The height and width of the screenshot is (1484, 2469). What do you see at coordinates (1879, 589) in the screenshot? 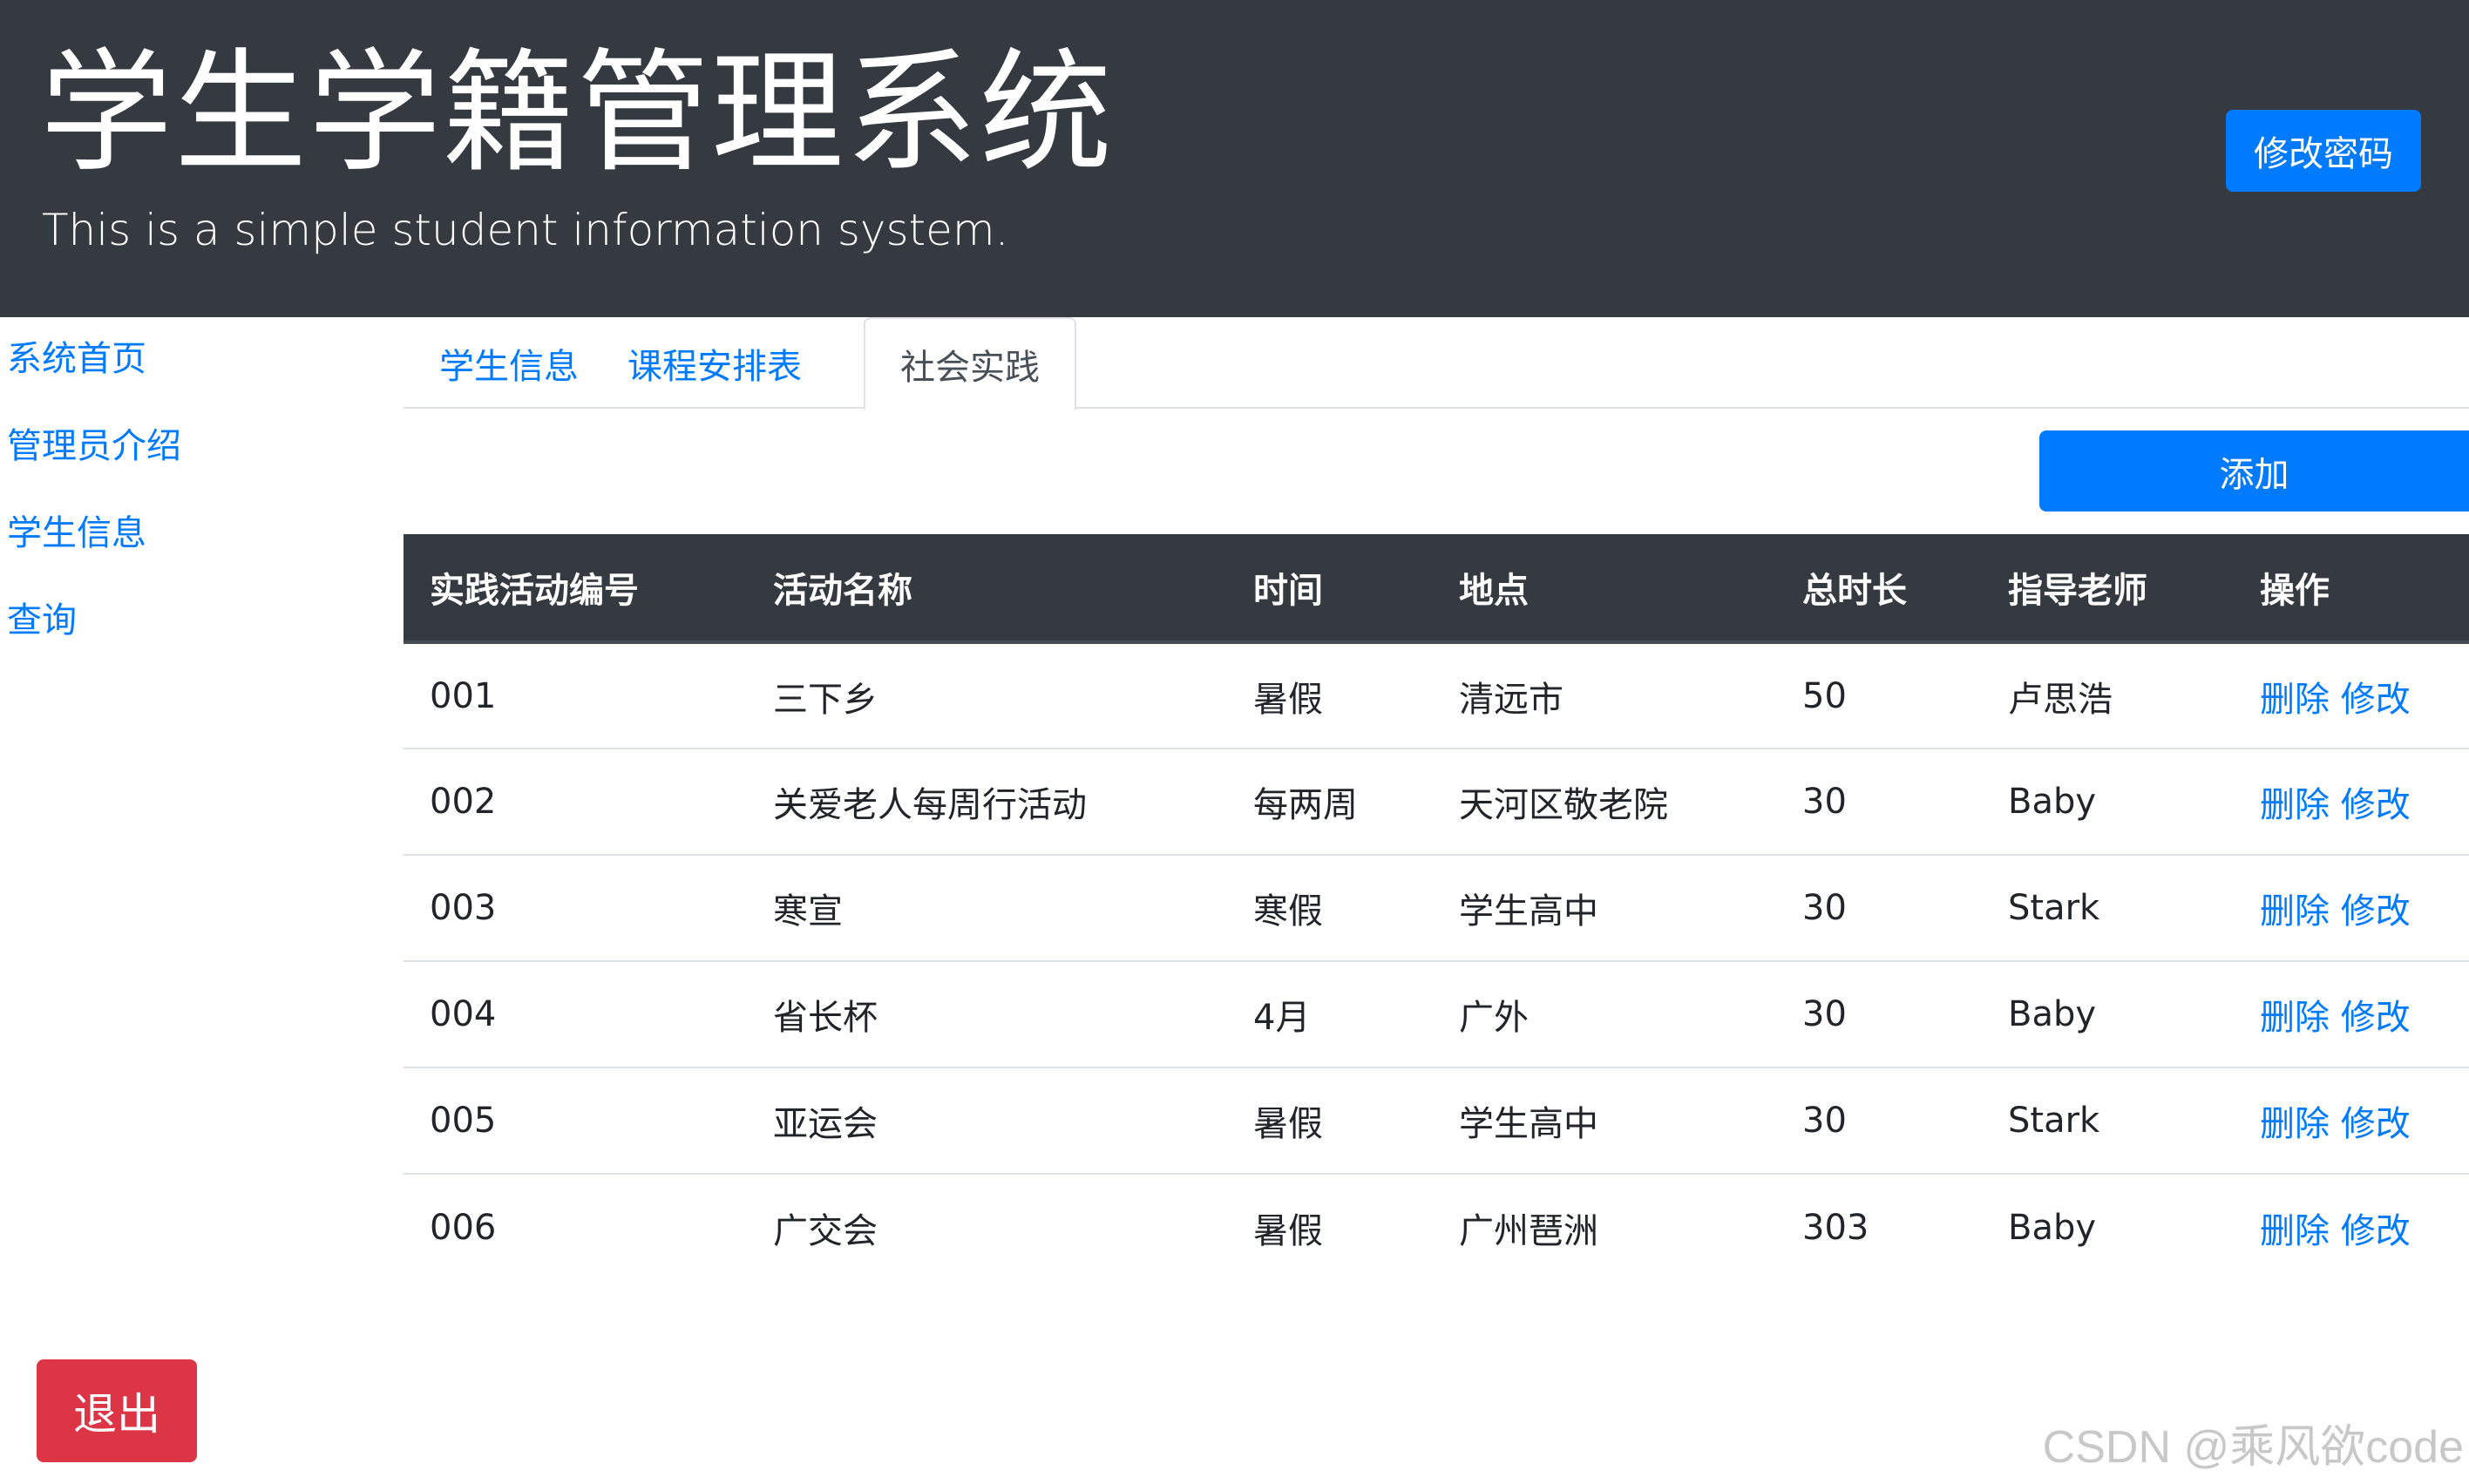
I see `column-header-duration: 总时长` at bounding box center [1879, 589].